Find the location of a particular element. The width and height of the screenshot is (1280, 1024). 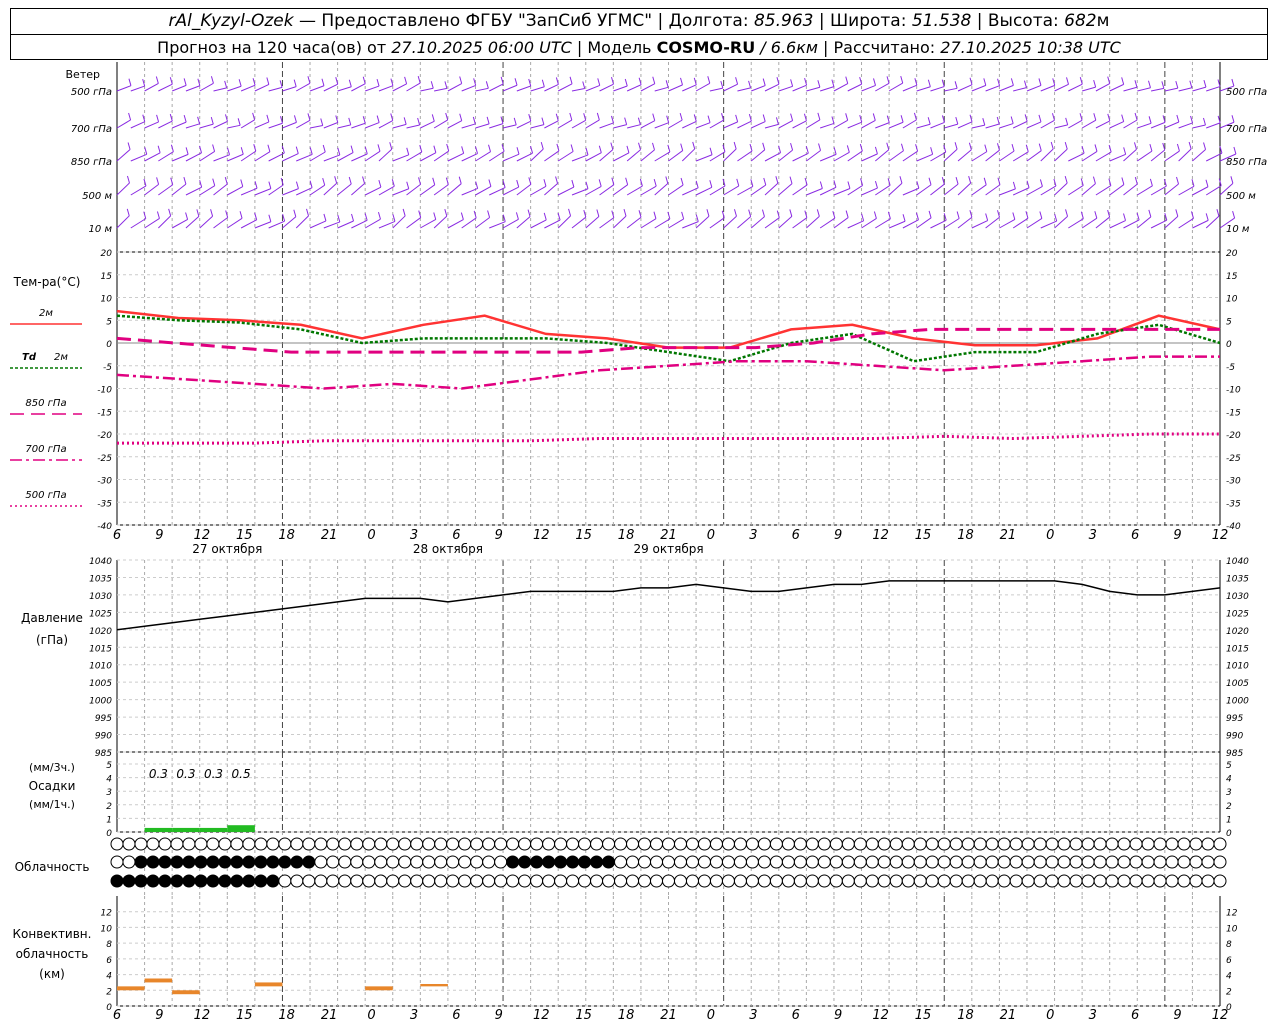

precip-tick-label: 4 is located at coordinates (109, 780).